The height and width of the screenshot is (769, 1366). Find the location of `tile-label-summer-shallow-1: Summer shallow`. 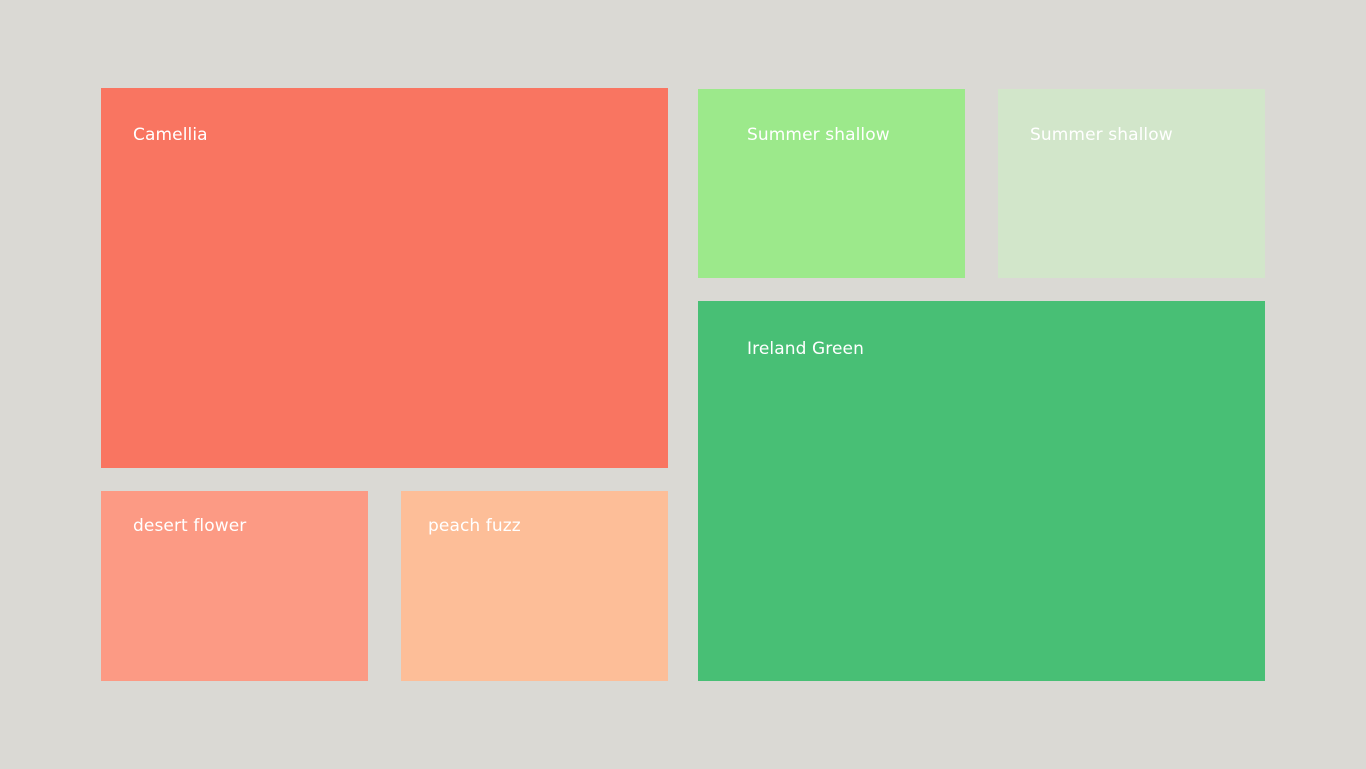

tile-label-summer-shallow-1: Summer shallow is located at coordinates (818, 135).